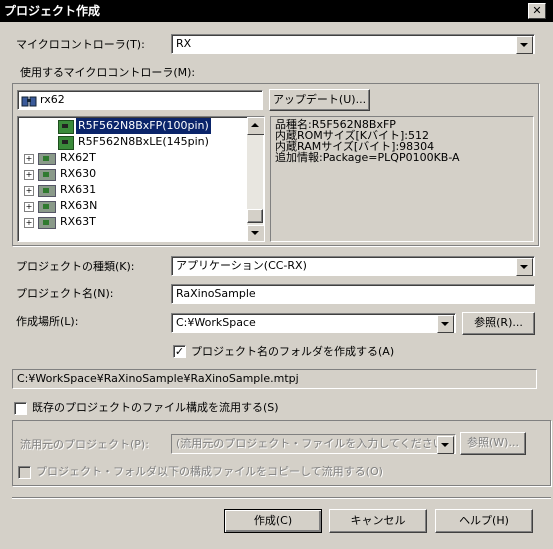 Image resolution: width=553 pixels, height=549 pixels. I want to click on location-label: 作成場所(L):, so click(47, 321).